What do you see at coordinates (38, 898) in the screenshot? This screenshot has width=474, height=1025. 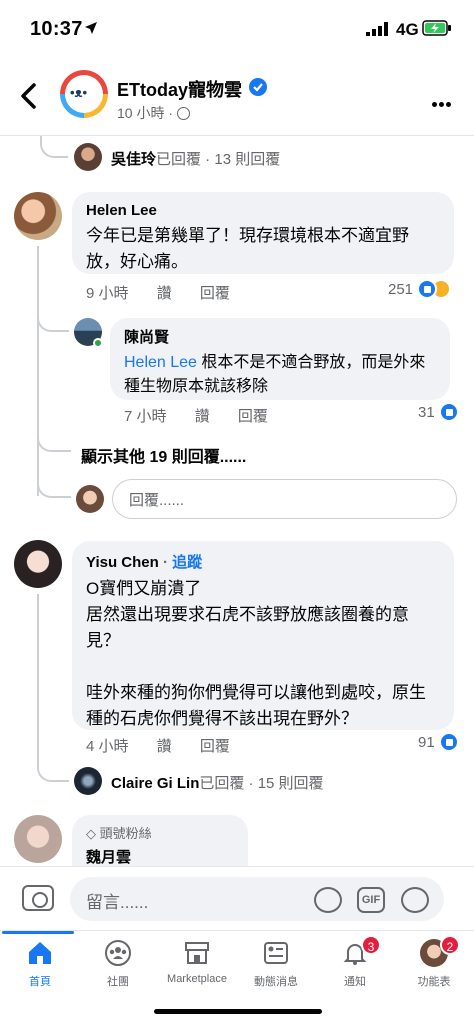 I see `camera-icon` at bounding box center [38, 898].